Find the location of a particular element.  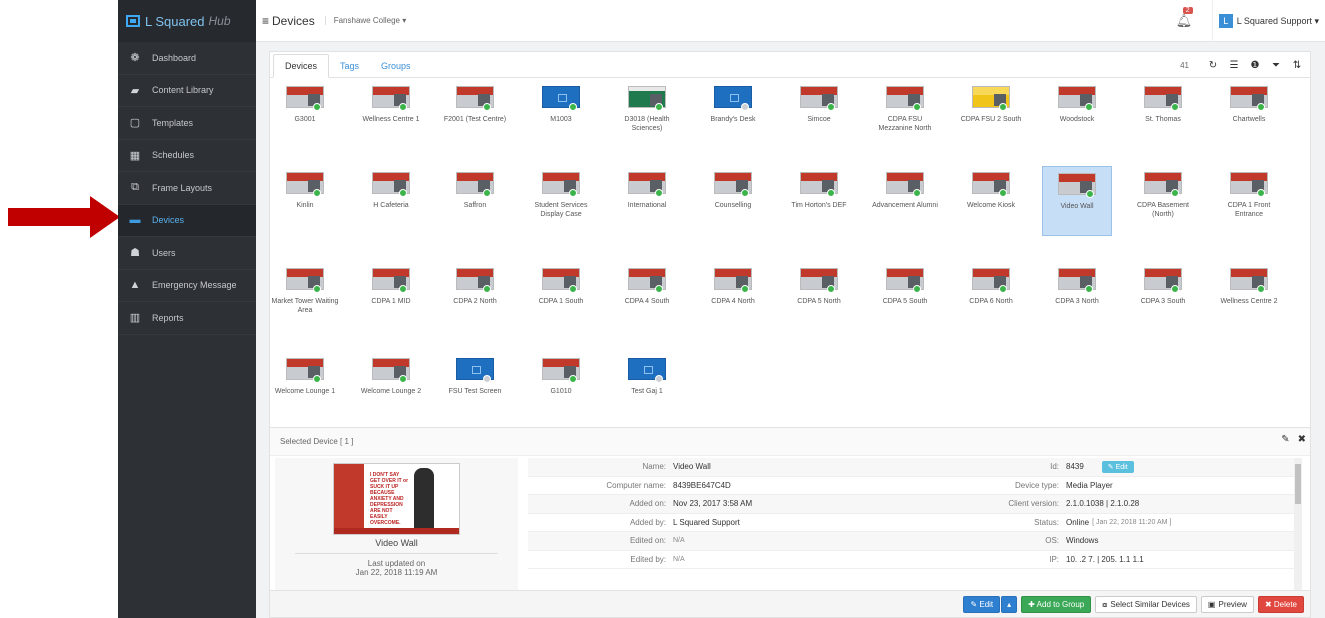

info-icon: ❶ is located at coordinates (1255, 65).